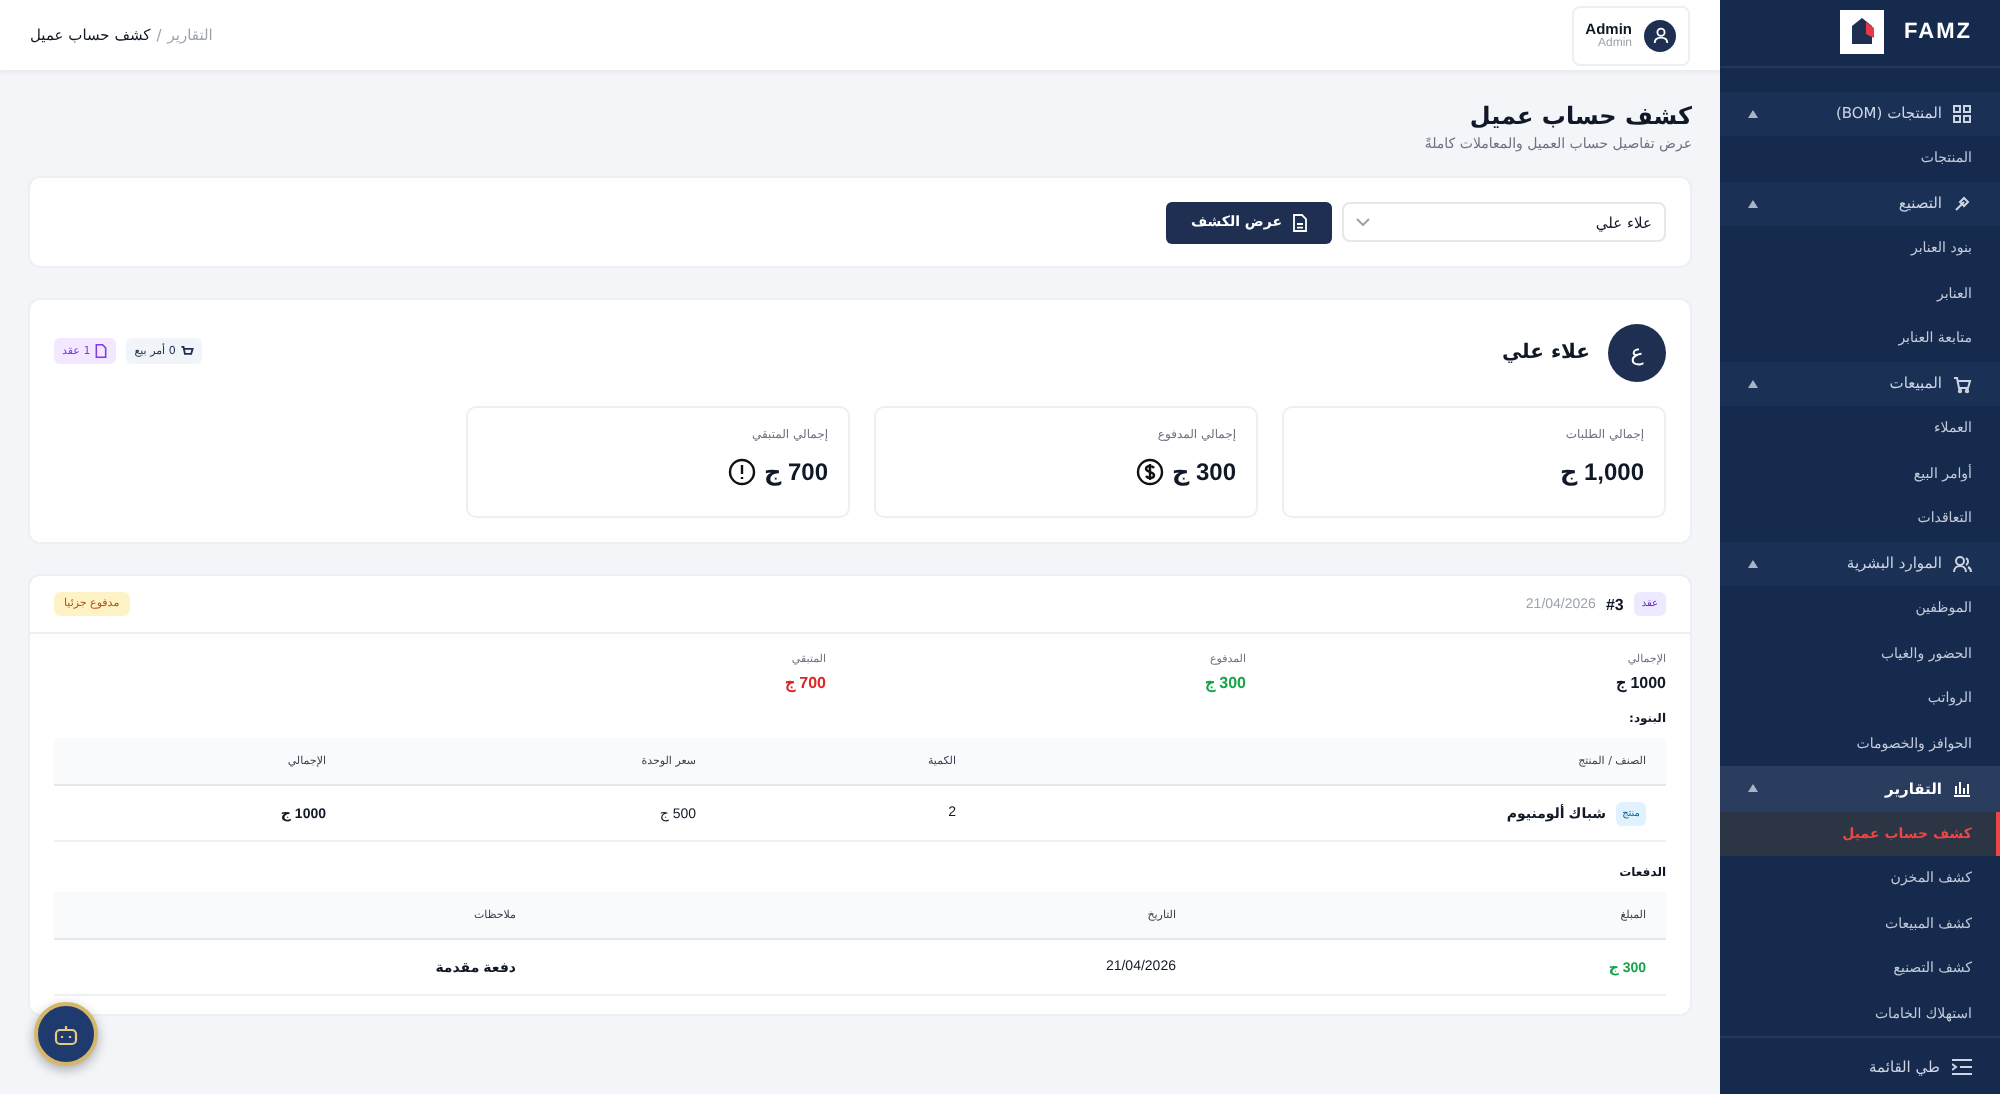  I want to click on assistant-button, so click(66, 1034).